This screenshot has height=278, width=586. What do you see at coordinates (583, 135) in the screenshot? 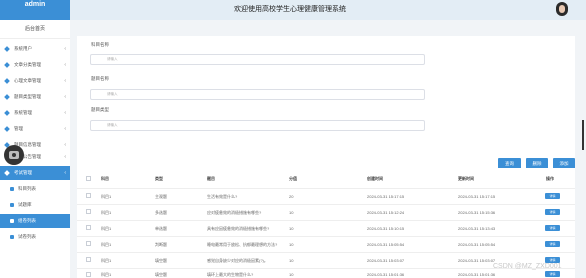
I see `scrollbar` at bounding box center [583, 135].